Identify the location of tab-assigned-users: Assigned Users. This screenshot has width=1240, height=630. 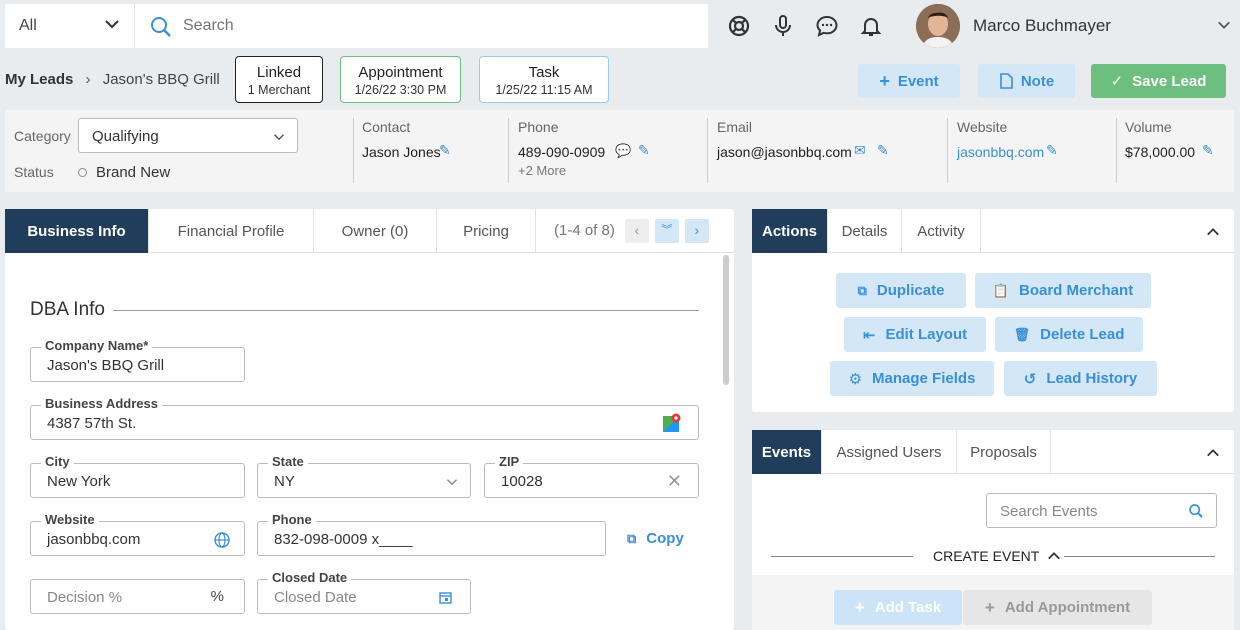
(889, 452).